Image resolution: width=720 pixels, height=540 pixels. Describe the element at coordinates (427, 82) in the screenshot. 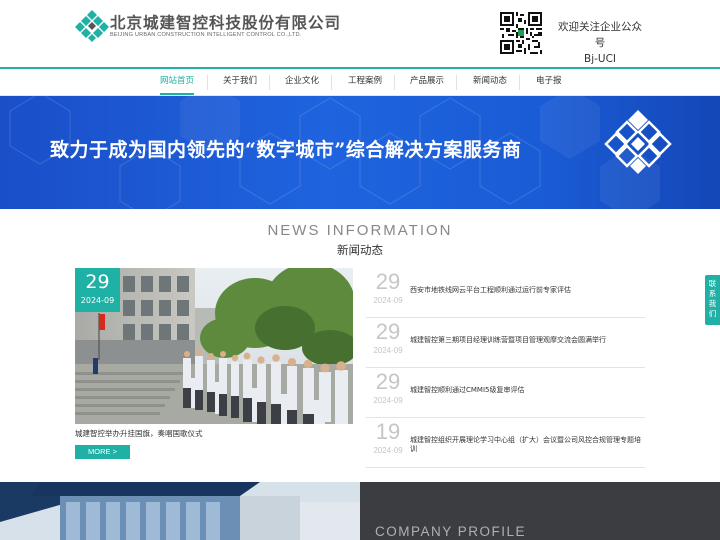

I see `nav-item-products: 产品展示` at that location.